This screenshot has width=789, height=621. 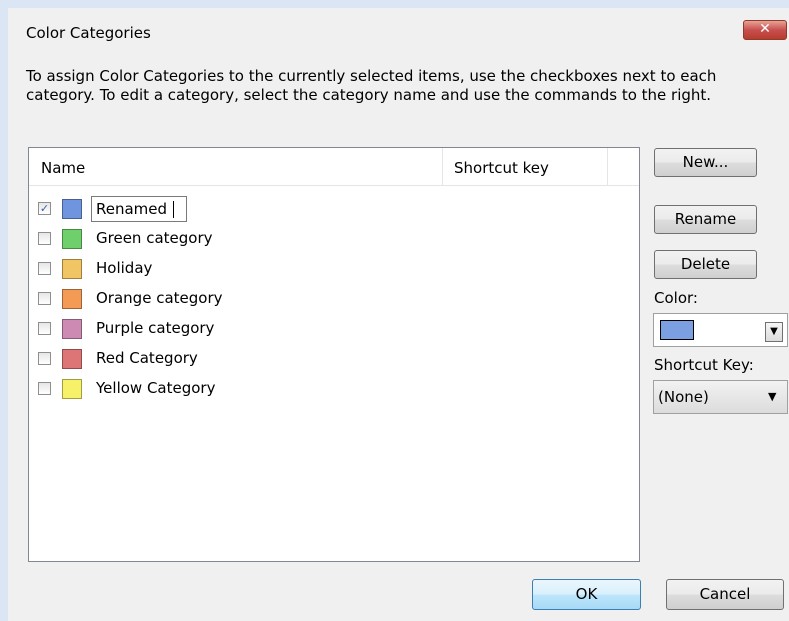 What do you see at coordinates (334, 269) in the screenshot?
I see `category-row-holiday: Holiday` at bounding box center [334, 269].